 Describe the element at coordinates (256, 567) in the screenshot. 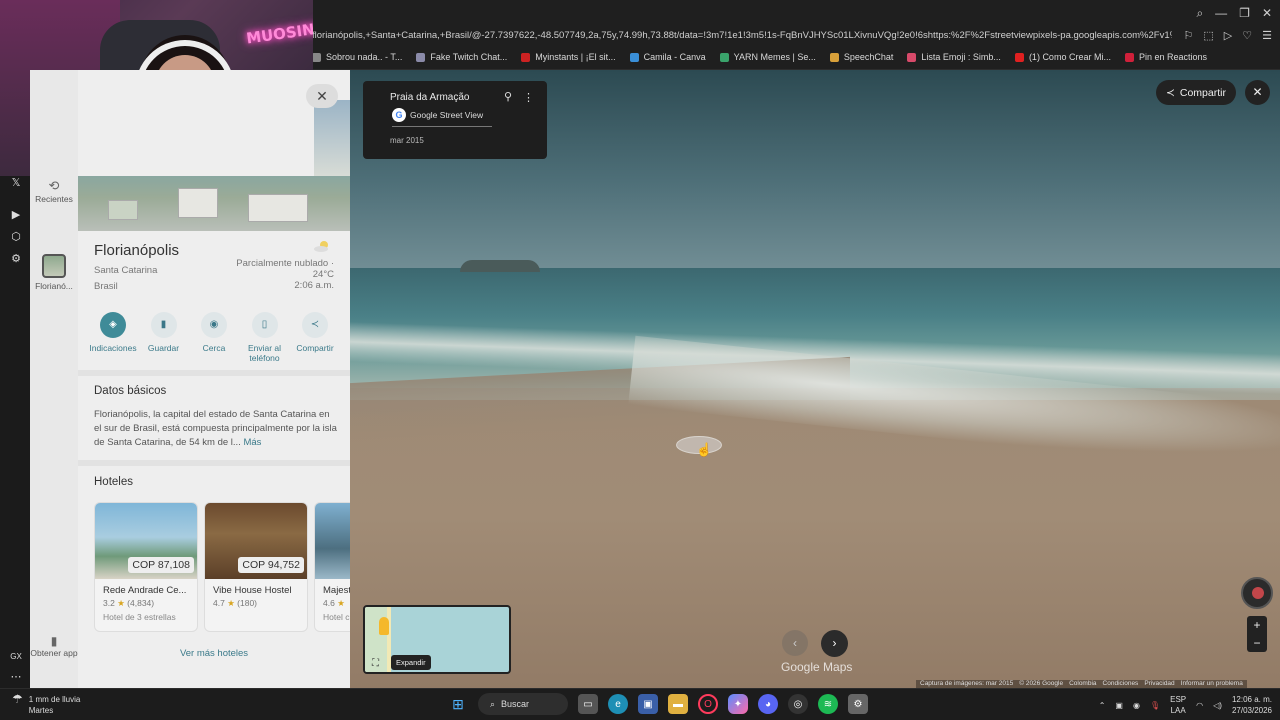

I see `hotel-card: COP 94,752 Vibe House Hostel 4.7 ★ (180)` at that location.